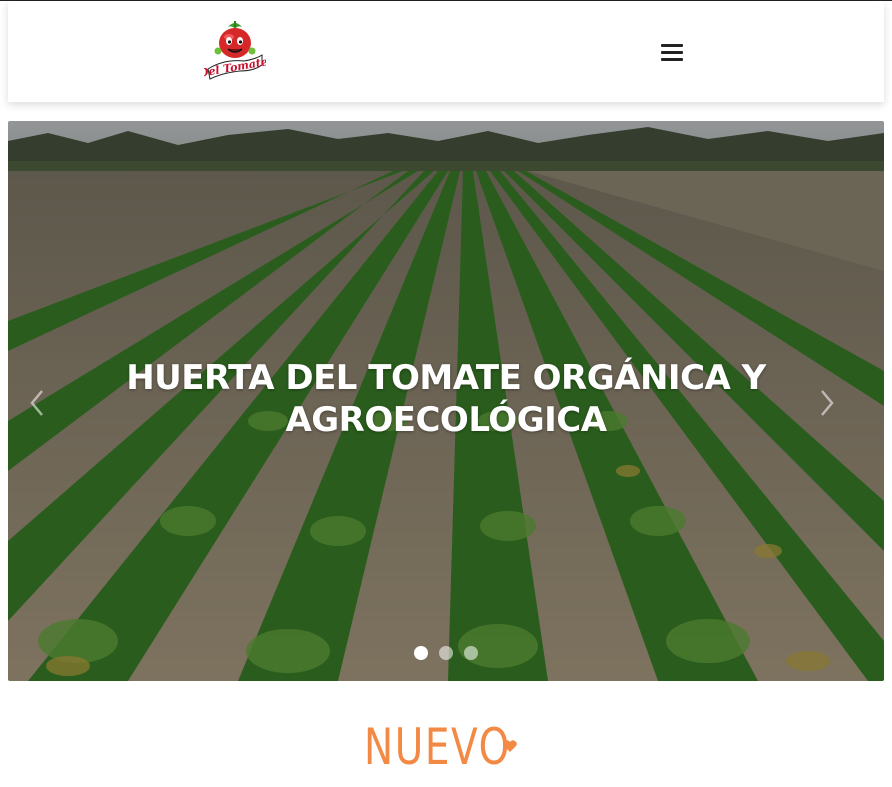  I want to click on menu-bar-middle, so click(672, 52).